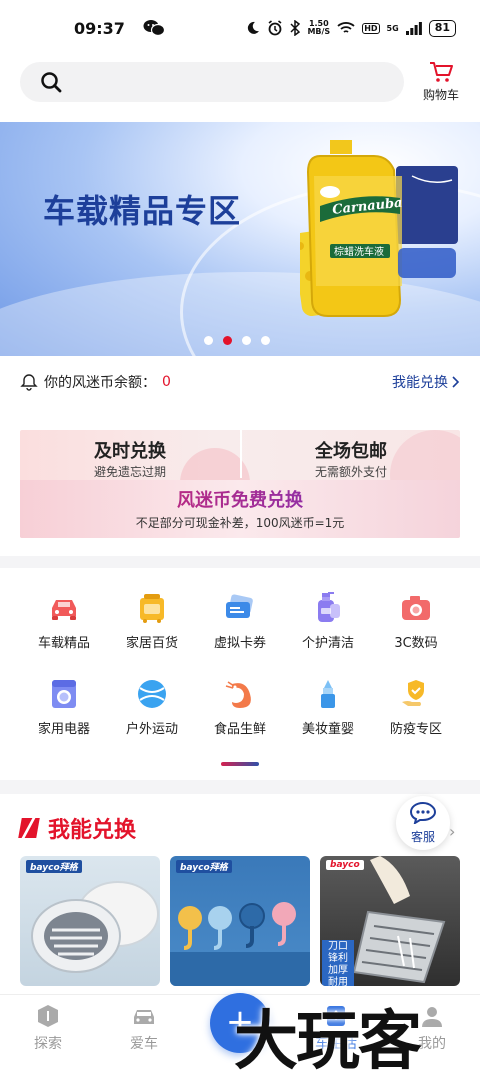 Image resolution: width=480 pixels, height=1072 pixels. I want to click on category-beauty-baby: 美妆童婴, so click(328, 709).